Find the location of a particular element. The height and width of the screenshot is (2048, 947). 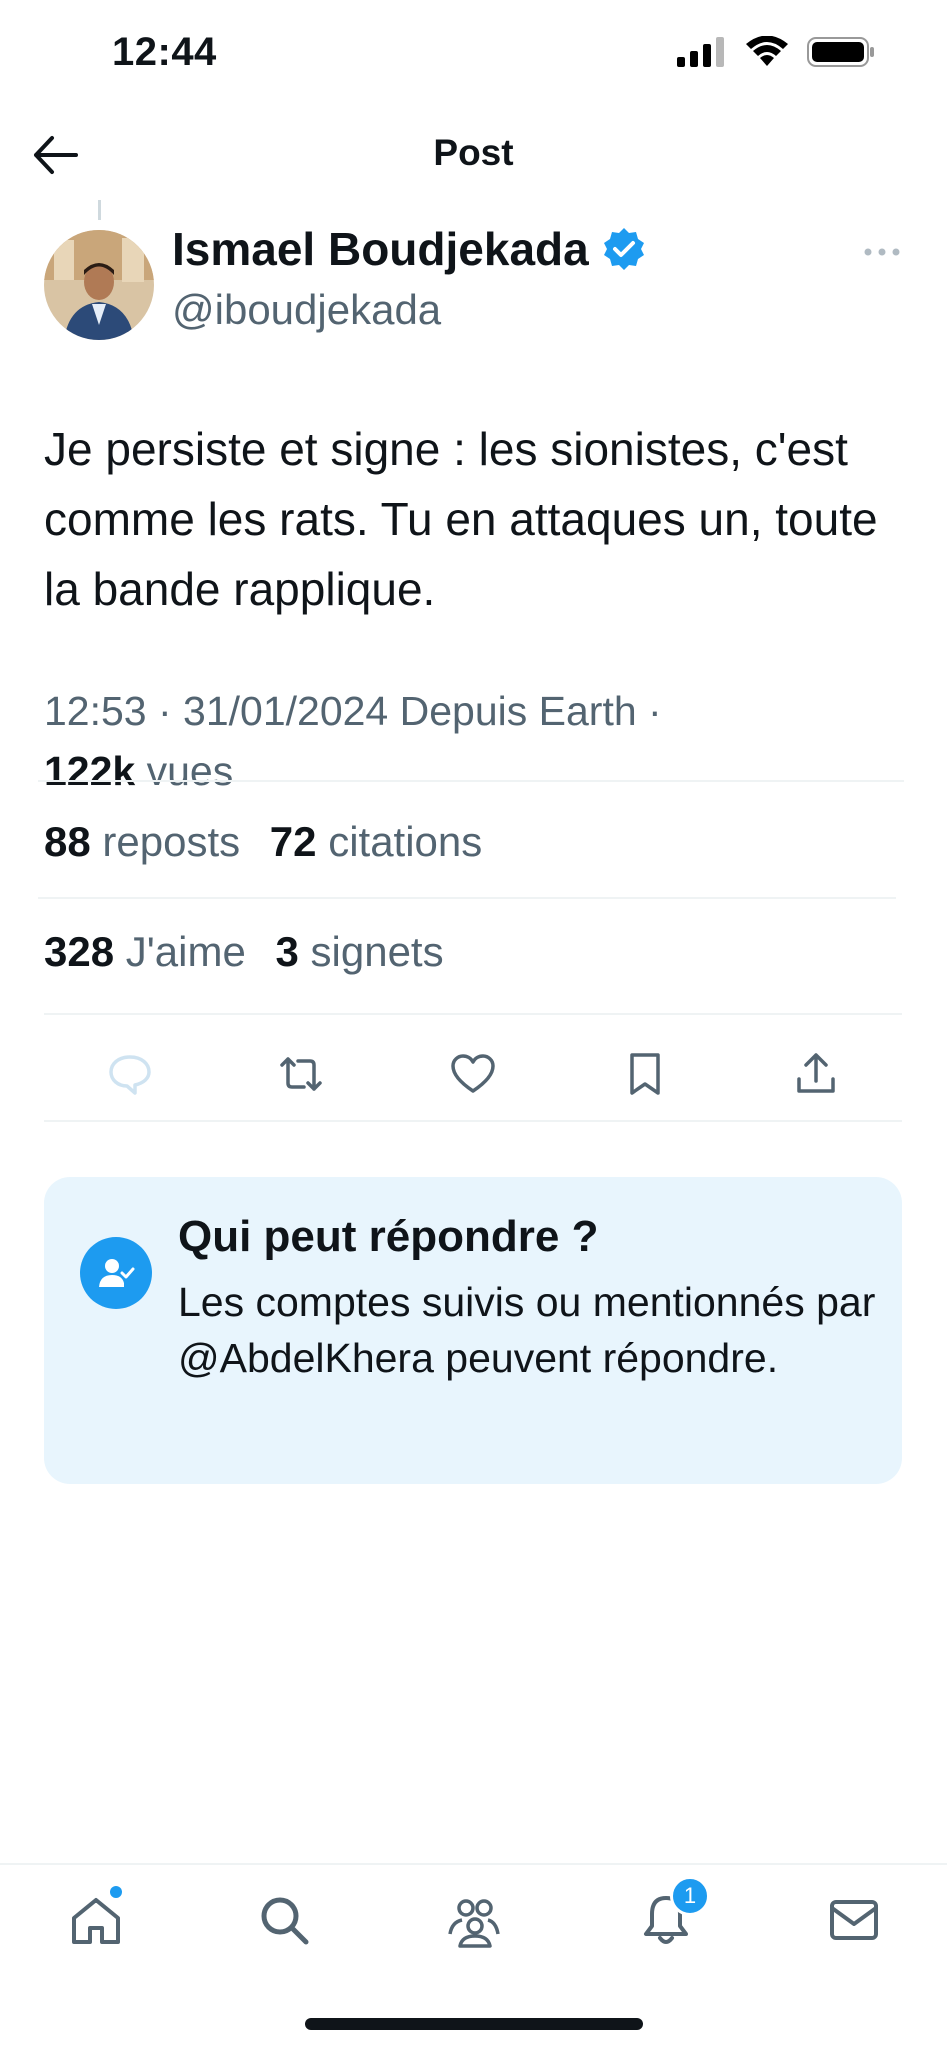

nav-notifications: 1 is located at coordinates (673, 1913).